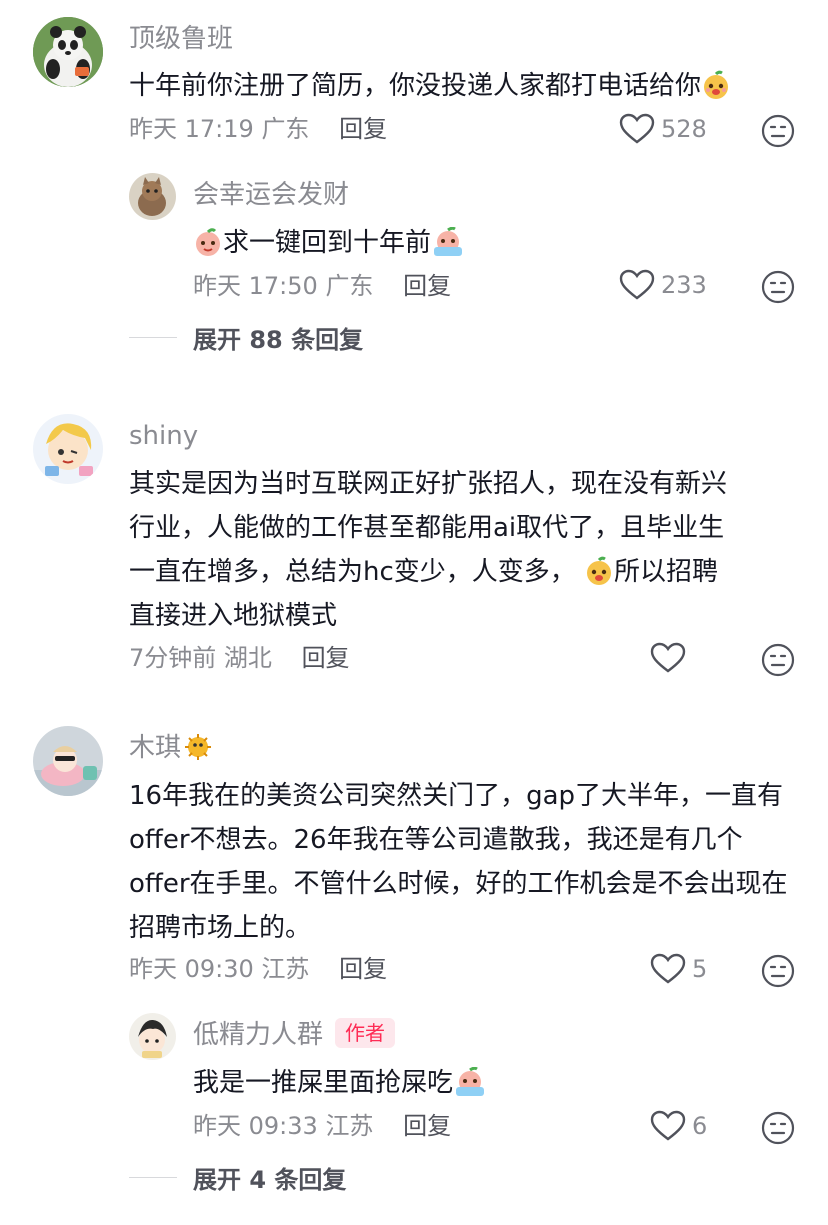 The image size is (828, 1225). Describe the element at coordinates (258, 1035) in the screenshot. I see `reply-username-text: 低精力人群` at that location.